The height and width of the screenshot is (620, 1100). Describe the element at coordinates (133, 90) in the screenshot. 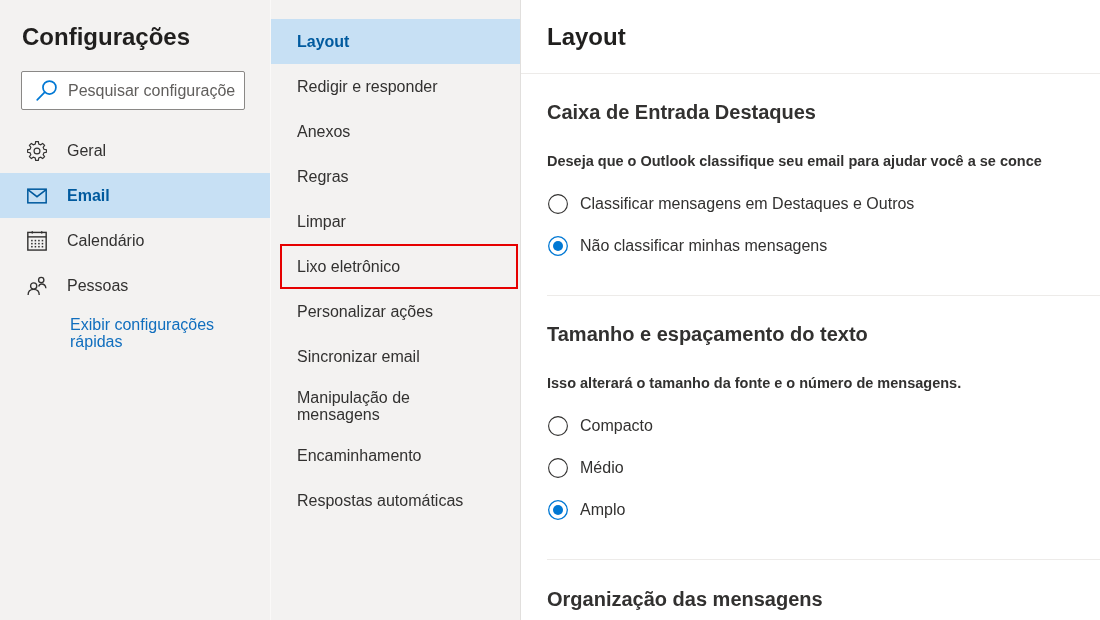

I see `search-field: Pesquisar configuraçõe` at that location.